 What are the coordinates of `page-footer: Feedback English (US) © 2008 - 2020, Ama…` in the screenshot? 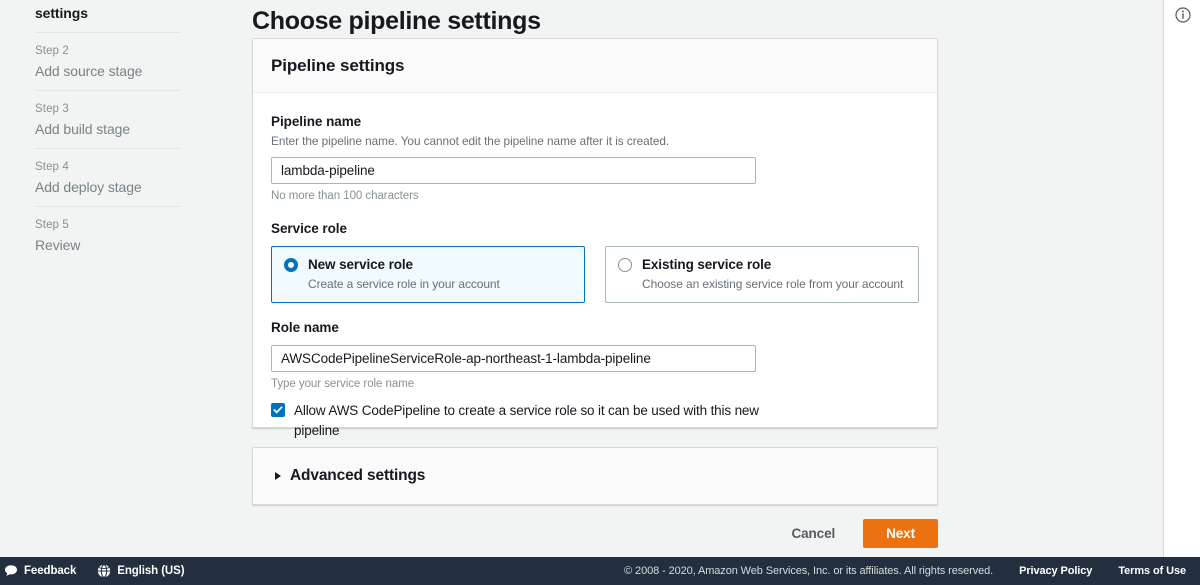 It's located at (600, 571).